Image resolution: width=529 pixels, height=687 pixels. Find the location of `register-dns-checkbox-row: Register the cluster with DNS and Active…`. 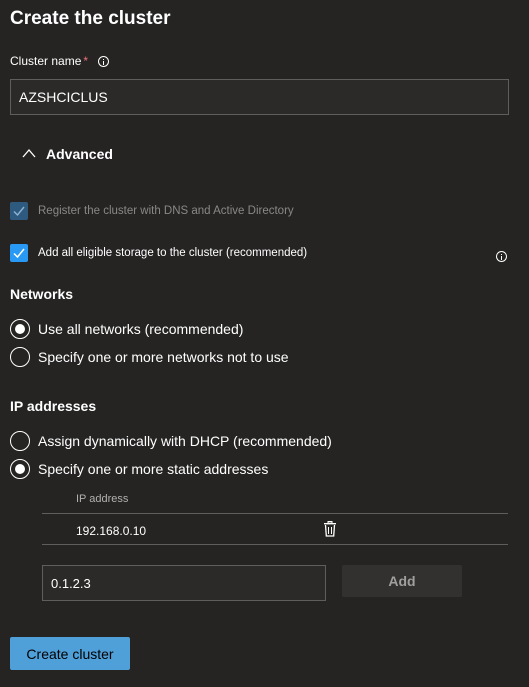

register-dns-checkbox-row: Register the cluster with DNS and Active… is located at coordinates (152, 211).